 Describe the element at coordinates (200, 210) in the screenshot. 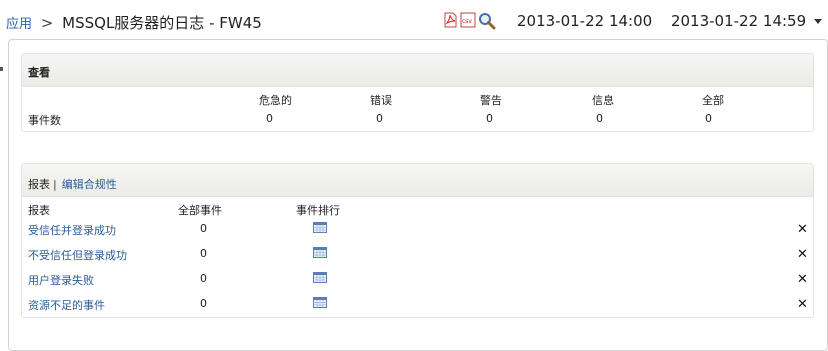

I see `col-all-events: 全部事件` at that location.